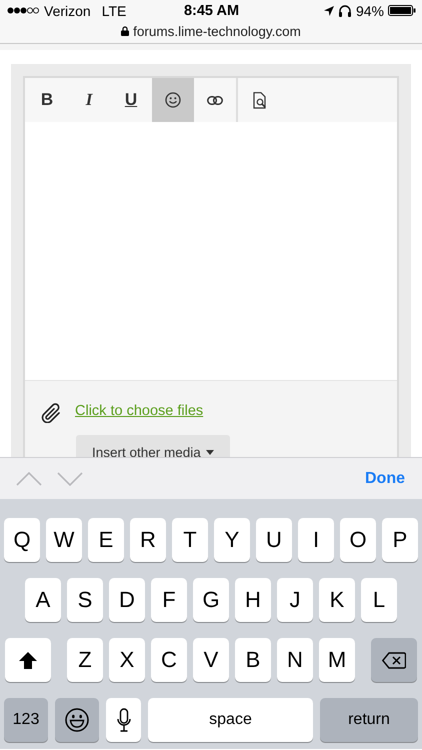 The image size is (422, 750). I want to click on letter-key: Q, so click(22, 540).